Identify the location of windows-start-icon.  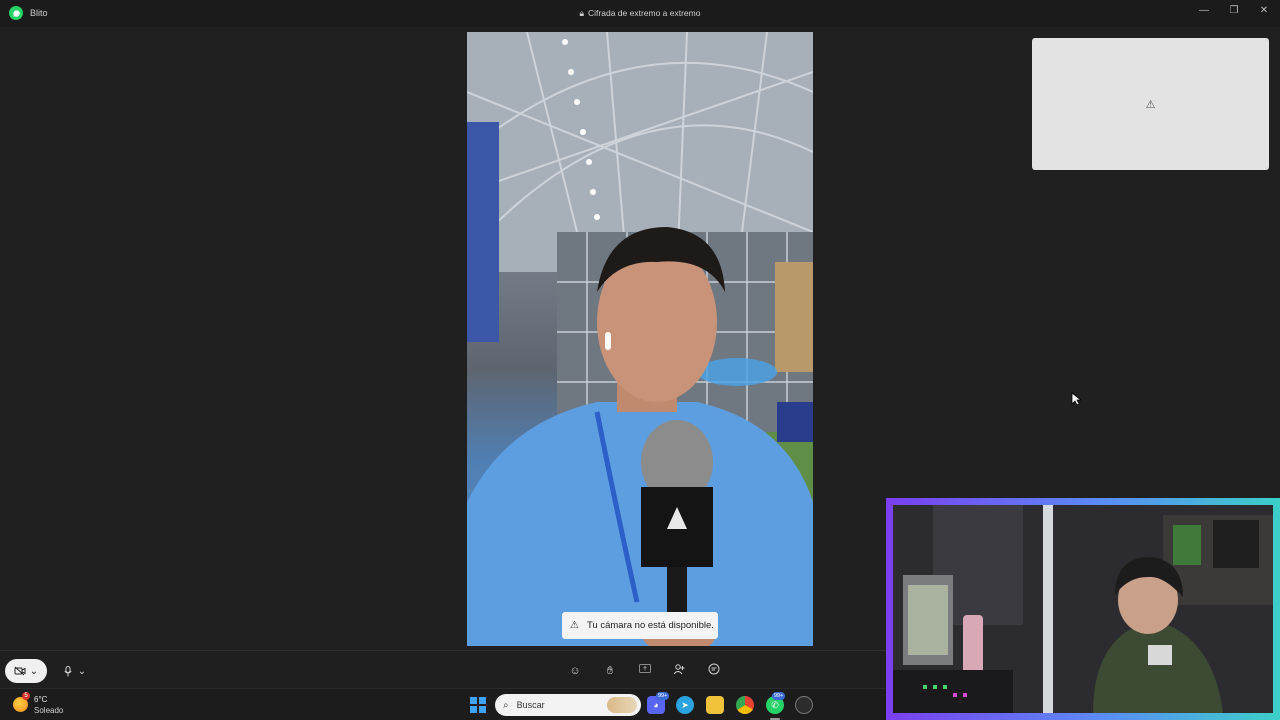
(478, 705).